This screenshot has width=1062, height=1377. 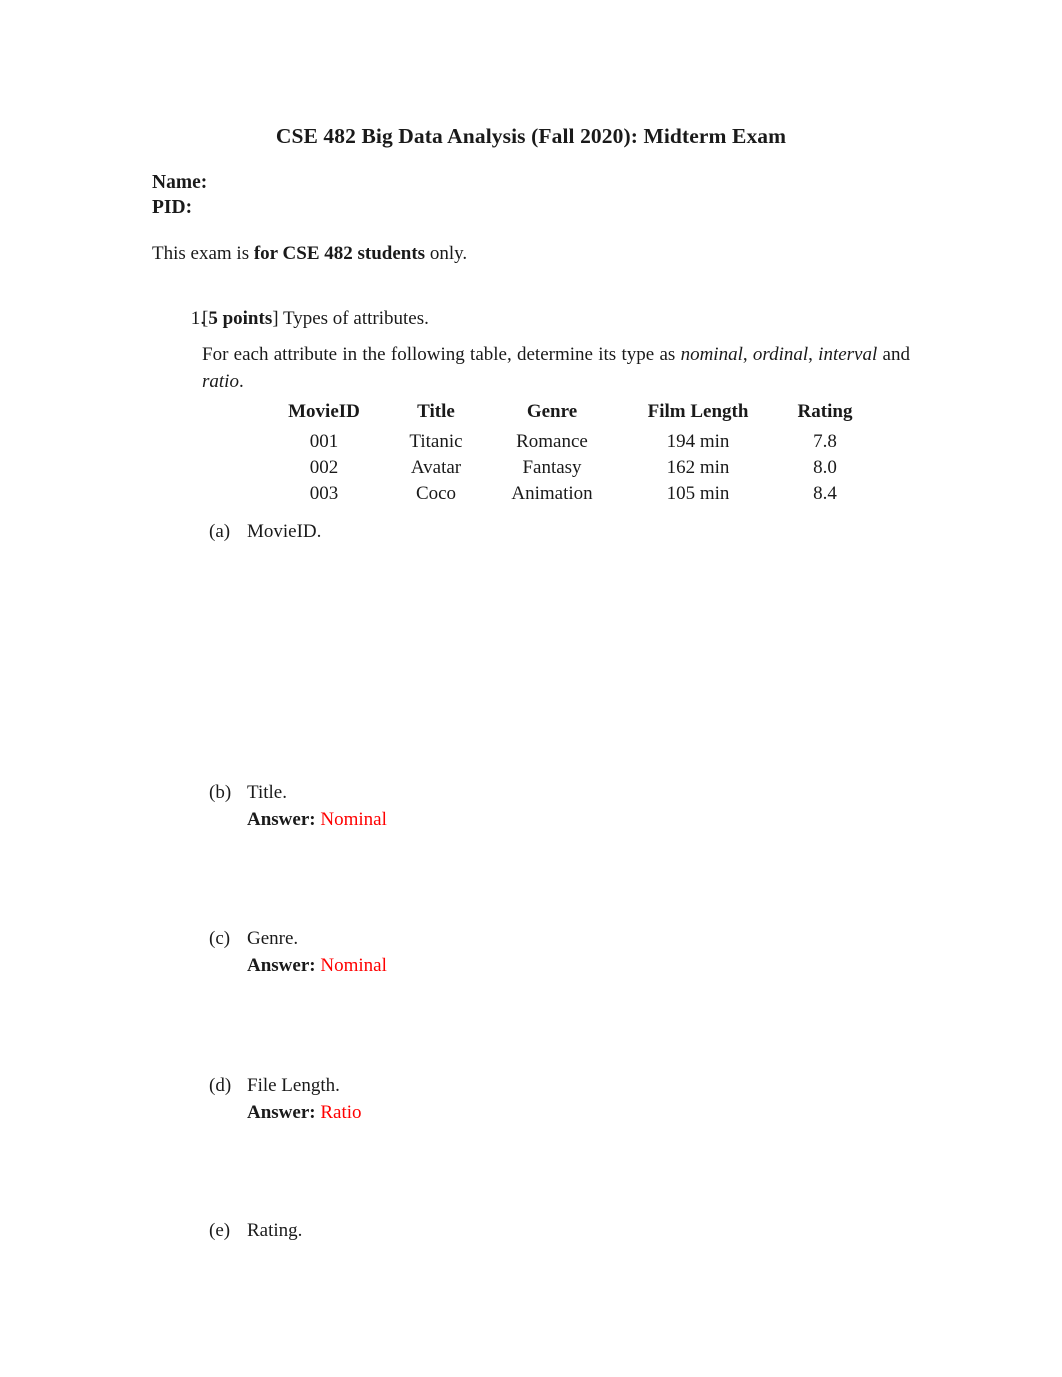 What do you see at coordinates (267, 792) in the screenshot?
I see `subitem-b-label: Title.` at bounding box center [267, 792].